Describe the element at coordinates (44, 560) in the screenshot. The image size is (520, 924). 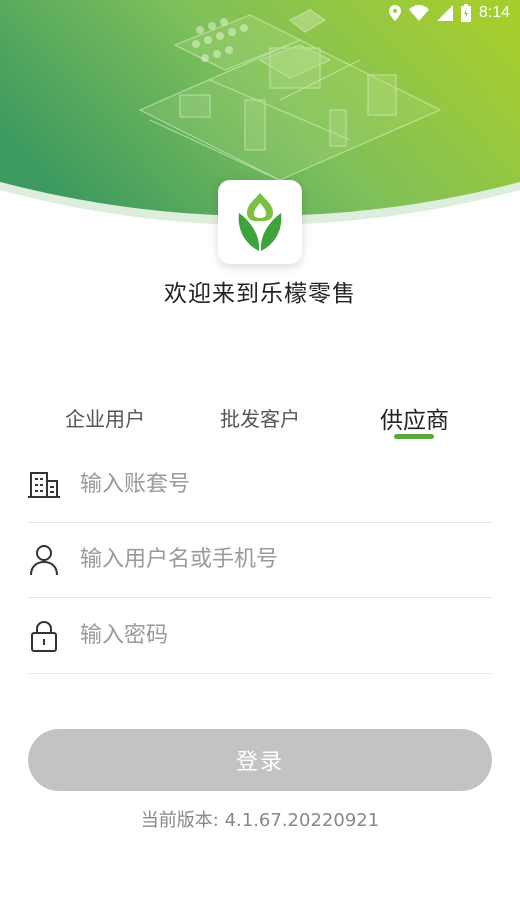
I see `user-icon` at that location.